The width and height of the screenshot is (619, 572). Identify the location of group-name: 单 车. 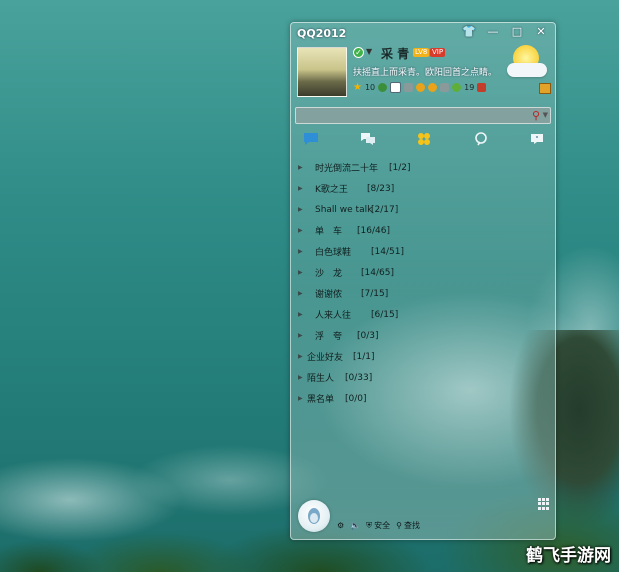
(329, 232).